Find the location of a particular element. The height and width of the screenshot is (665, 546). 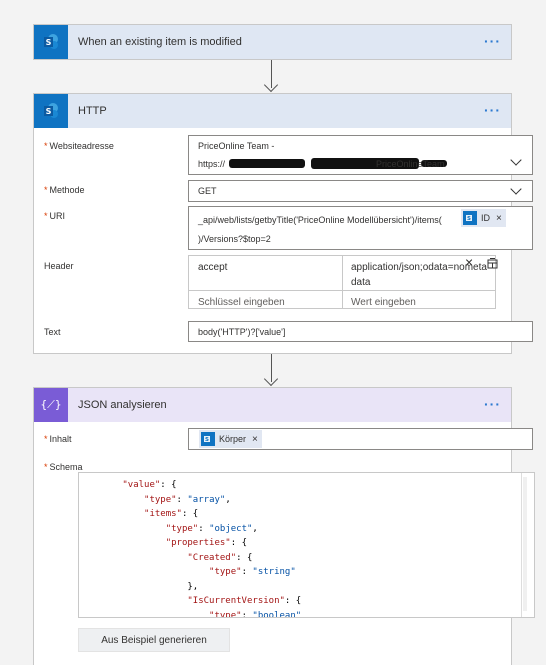

content-label: * Inhalt is located at coordinates (58, 439).